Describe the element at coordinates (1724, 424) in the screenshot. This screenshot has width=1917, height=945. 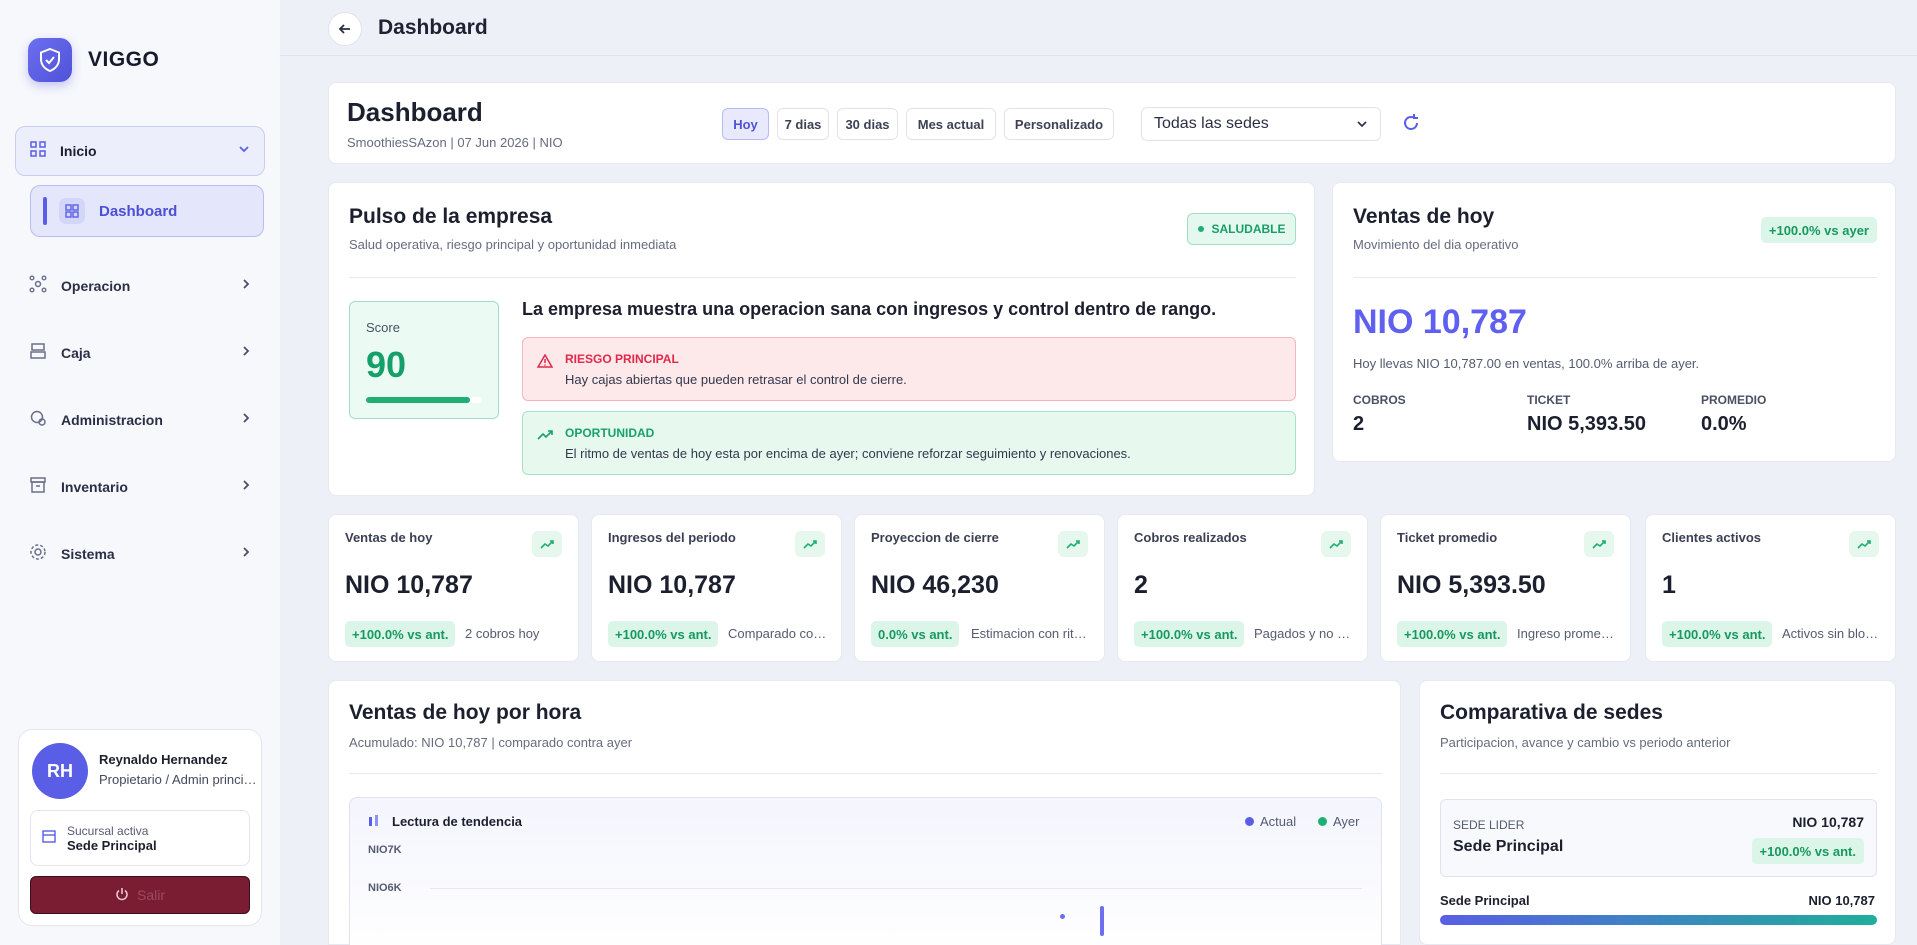
I see `stat-value: 0.0%` at that location.